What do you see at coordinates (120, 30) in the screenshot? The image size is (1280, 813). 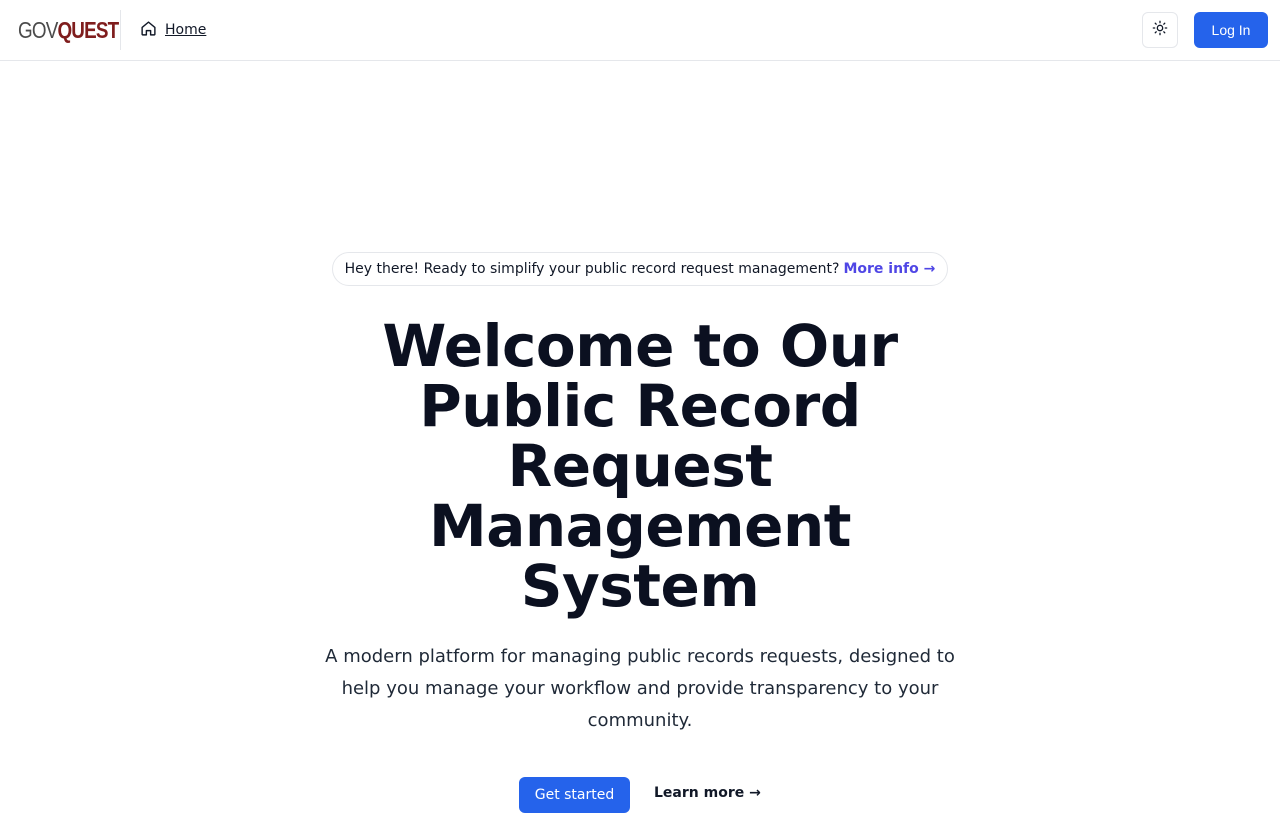 I see `header-divider` at bounding box center [120, 30].